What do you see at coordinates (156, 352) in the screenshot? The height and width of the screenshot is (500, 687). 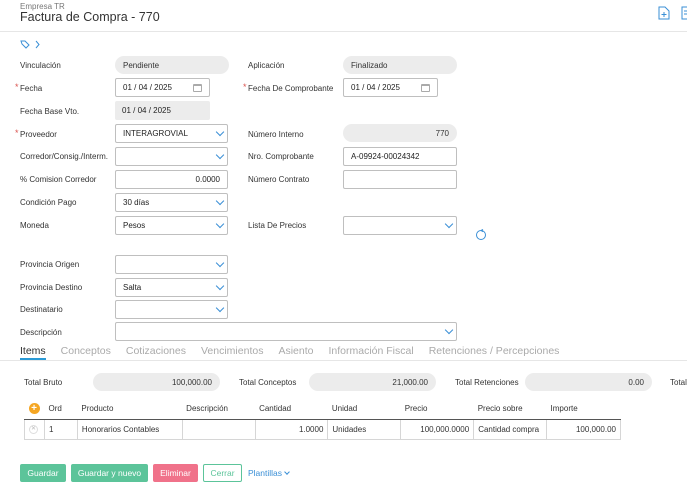 I see `tab-cotizaciones: Cotizaciones` at bounding box center [156, 352].